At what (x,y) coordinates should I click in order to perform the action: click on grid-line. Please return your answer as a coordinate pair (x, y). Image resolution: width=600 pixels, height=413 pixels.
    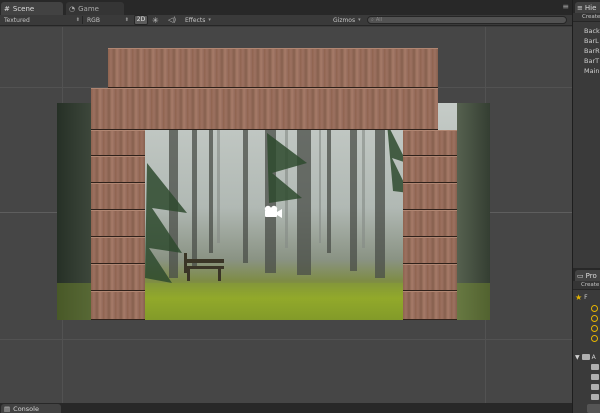
    Looking at the image, I should click on (286, 339).